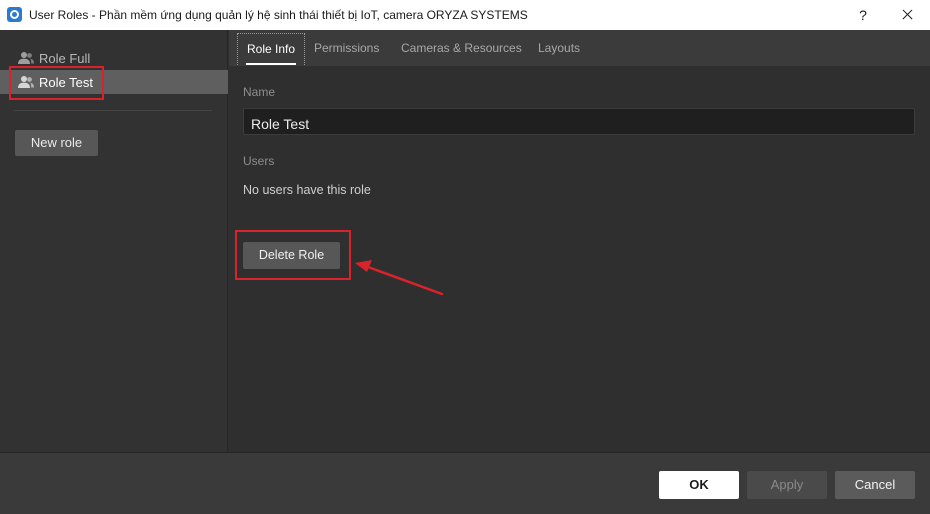 This screenshot has height=514, width=930. I want to click on close-icon, so click(908, 15).